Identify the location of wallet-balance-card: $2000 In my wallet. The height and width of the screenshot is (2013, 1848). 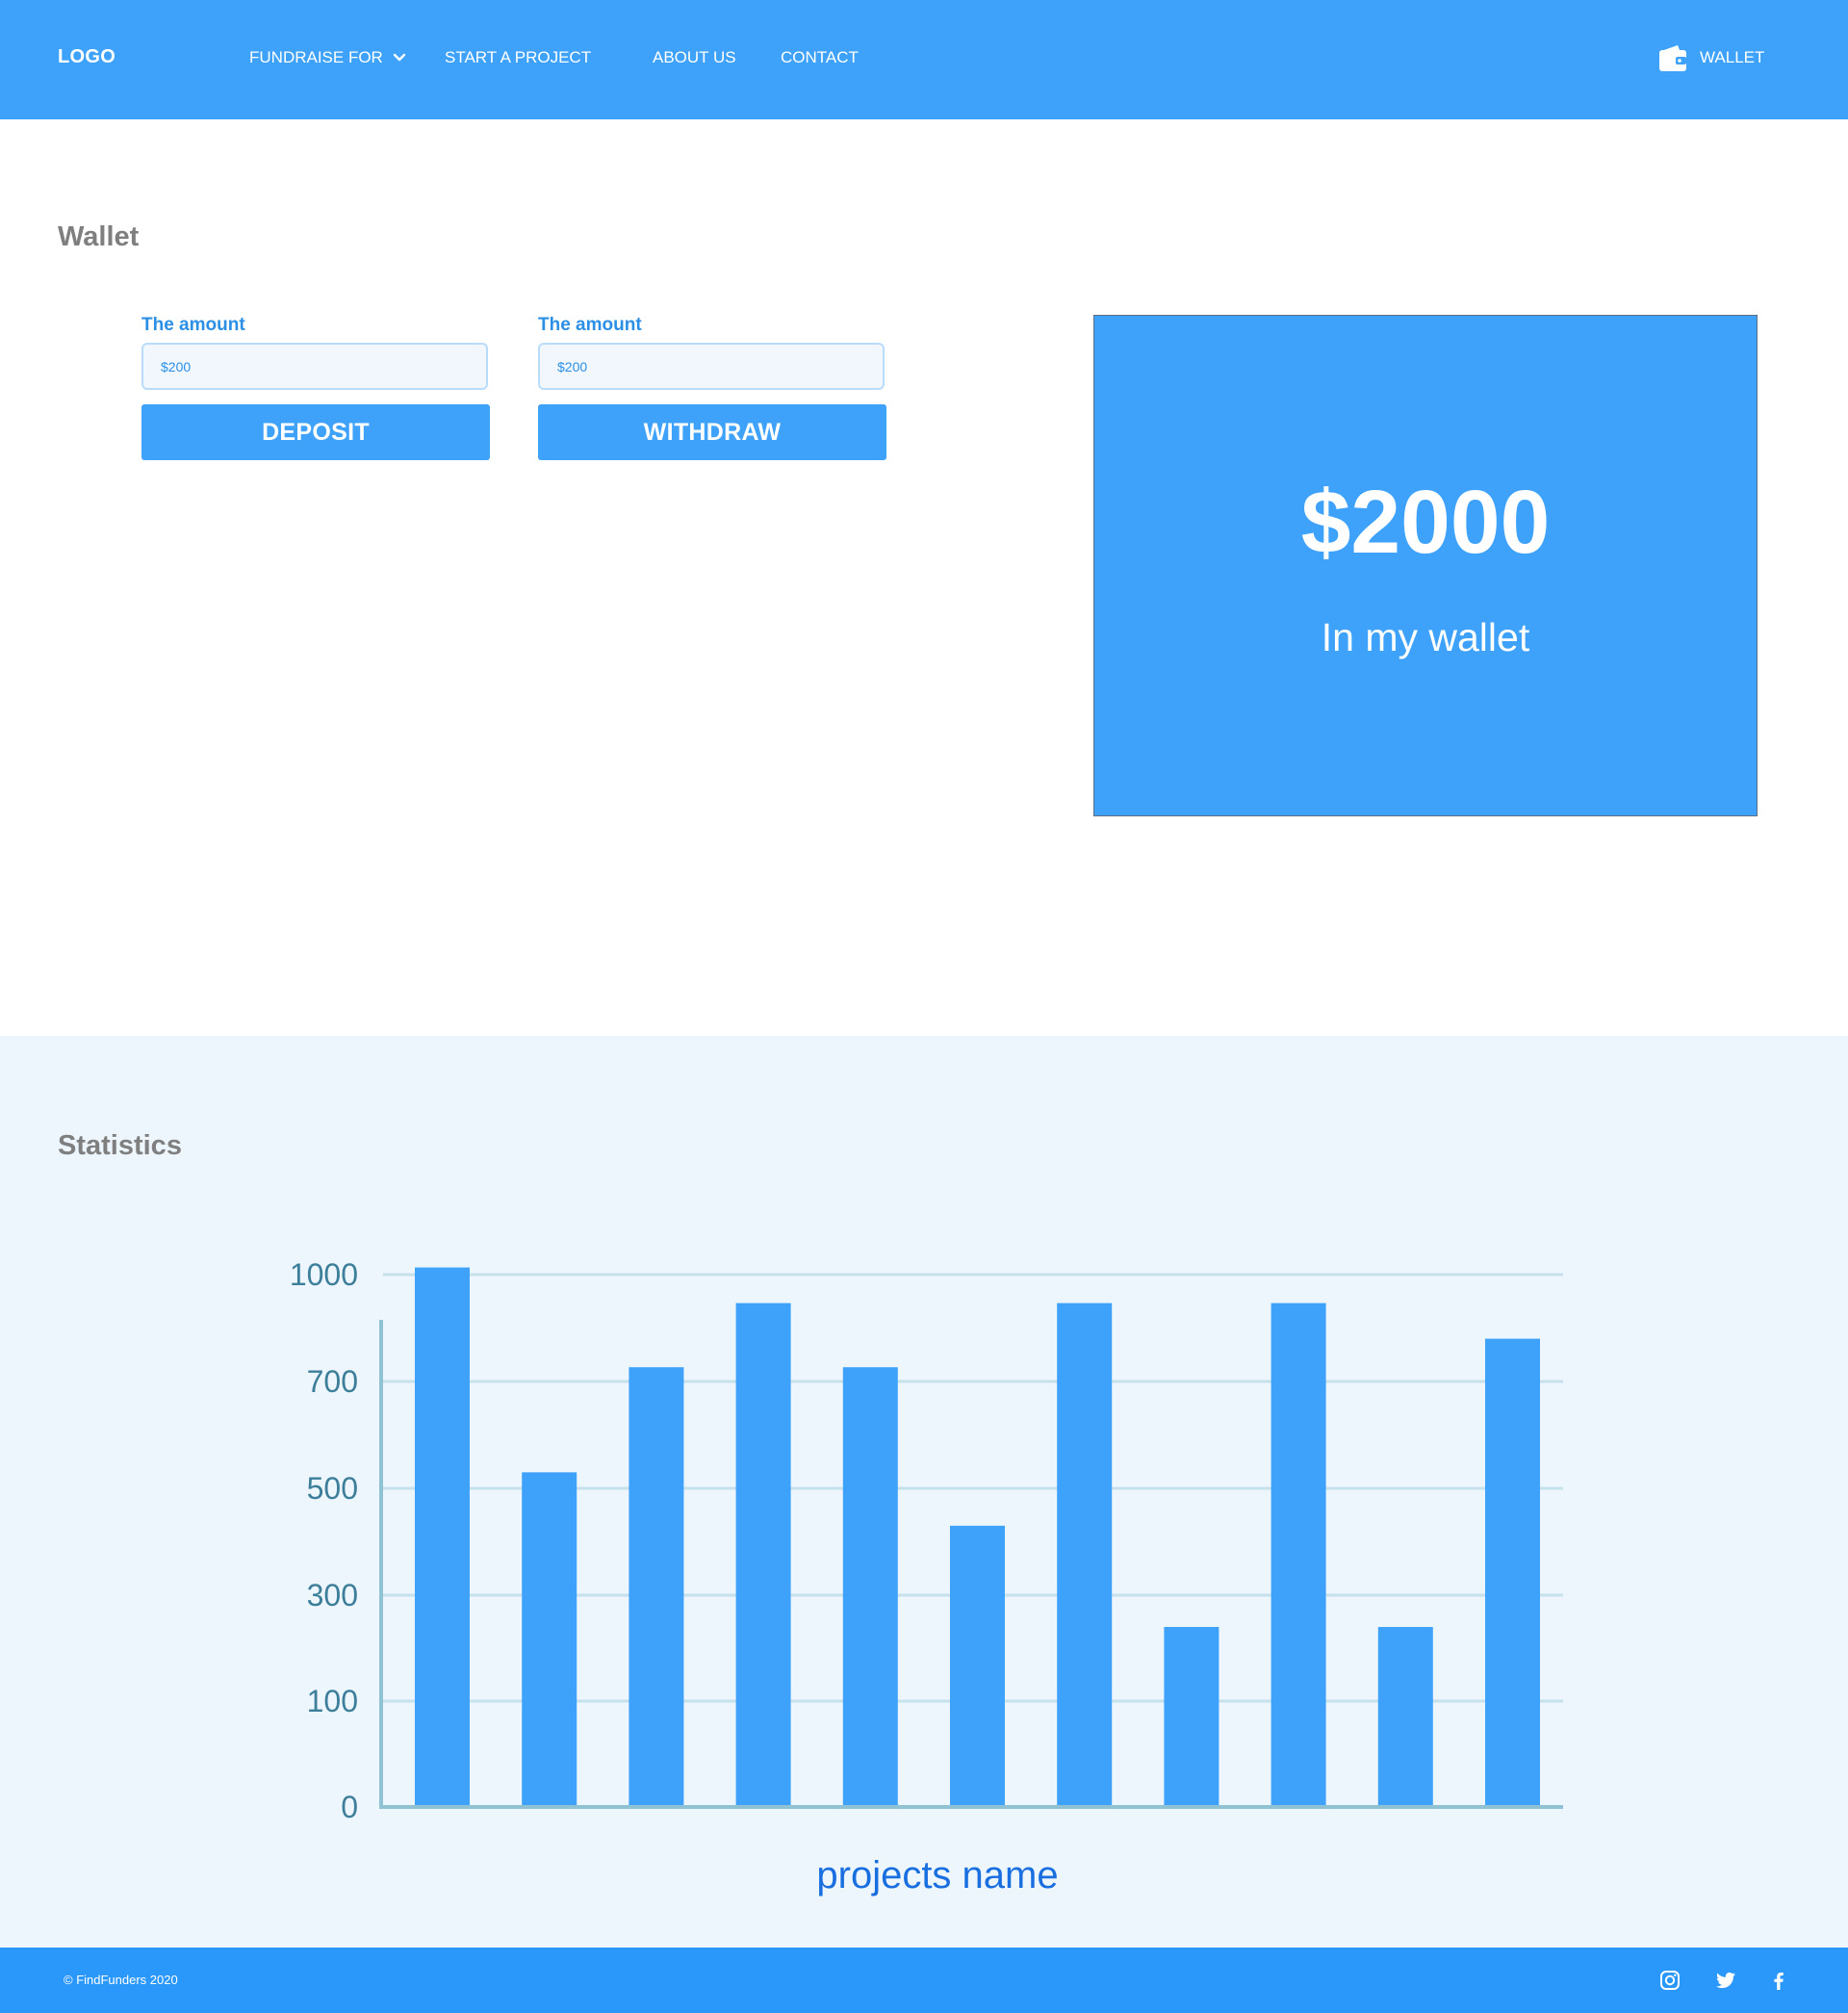
(1425, 565).